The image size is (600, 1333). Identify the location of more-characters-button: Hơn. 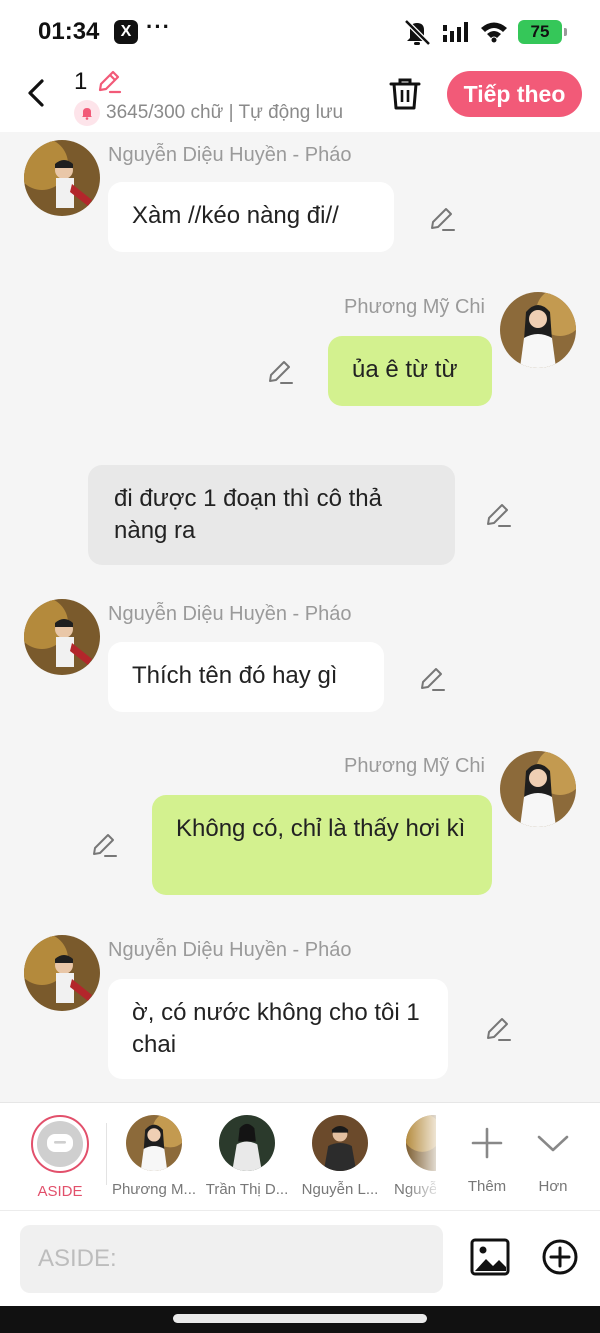
(553, 1155).